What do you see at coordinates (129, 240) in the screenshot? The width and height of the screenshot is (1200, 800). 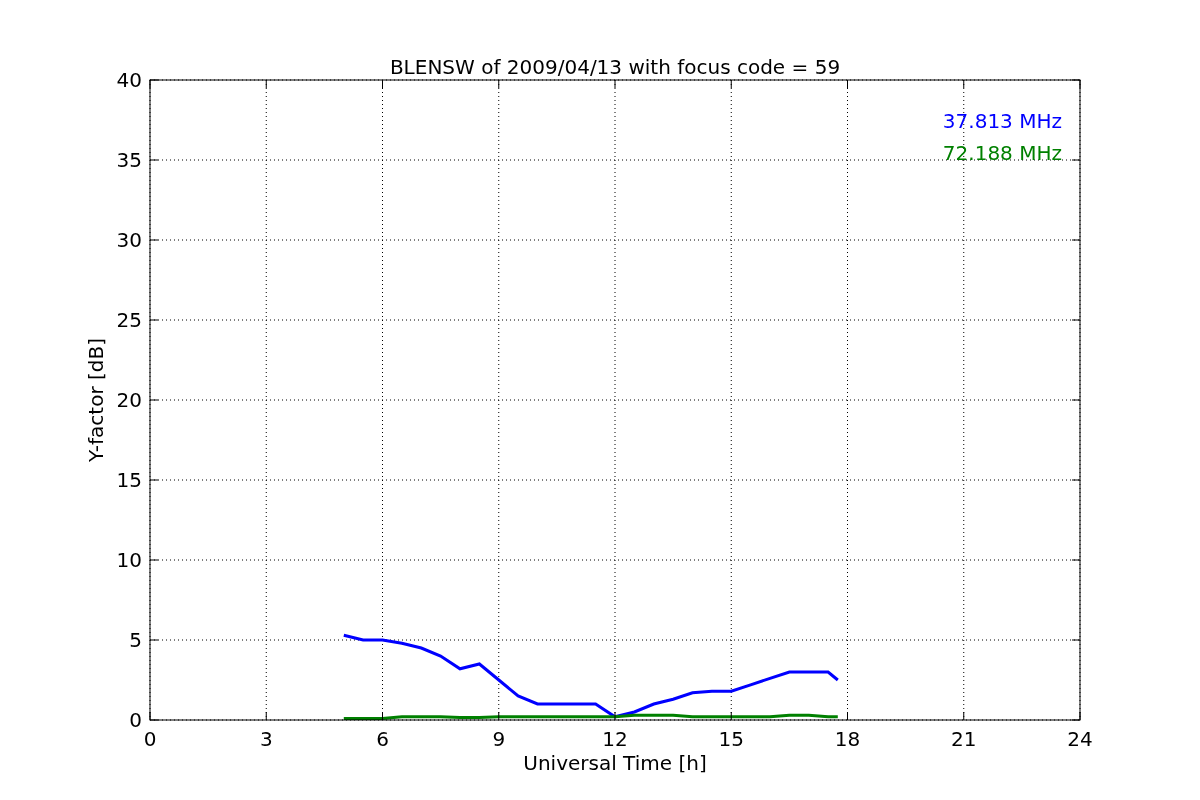 I see `y-tick-label: 30` at bounding box center [129, 240].